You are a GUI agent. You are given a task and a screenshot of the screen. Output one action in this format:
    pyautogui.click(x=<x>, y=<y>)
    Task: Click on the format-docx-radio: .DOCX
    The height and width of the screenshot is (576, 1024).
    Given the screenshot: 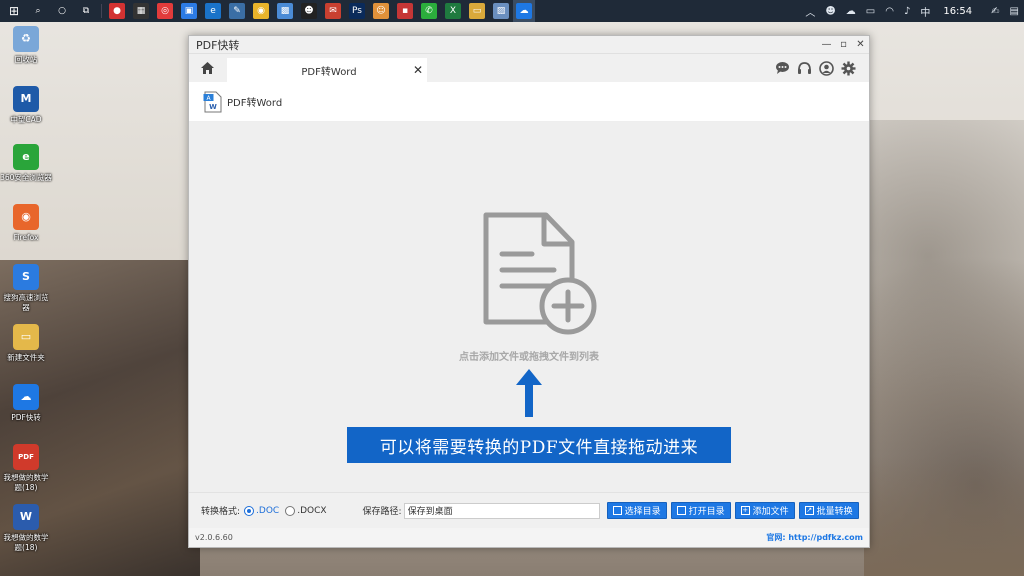 What is the action you would take?
    pyautogui.click(x=306, y=510)
    